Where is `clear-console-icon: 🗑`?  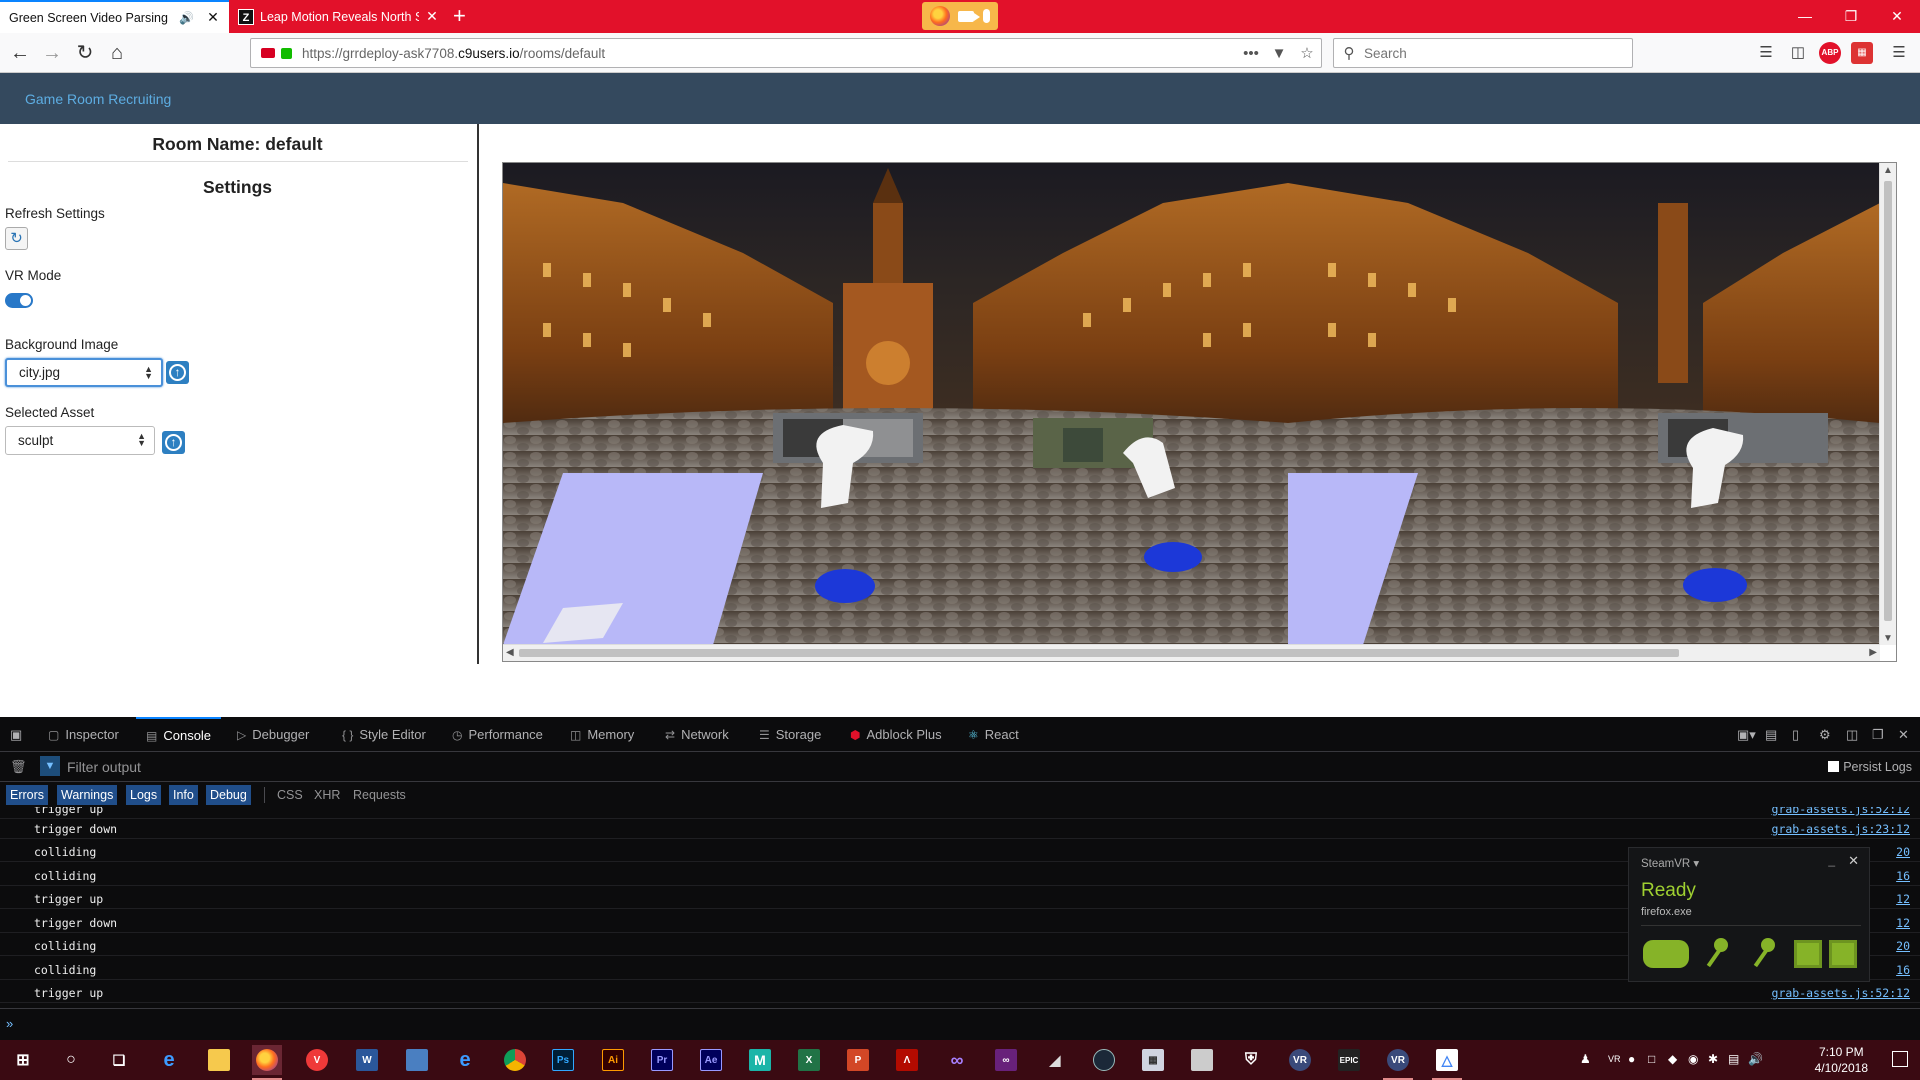
clear-console-icon: 🗑 is located at coordinates (18, 767).